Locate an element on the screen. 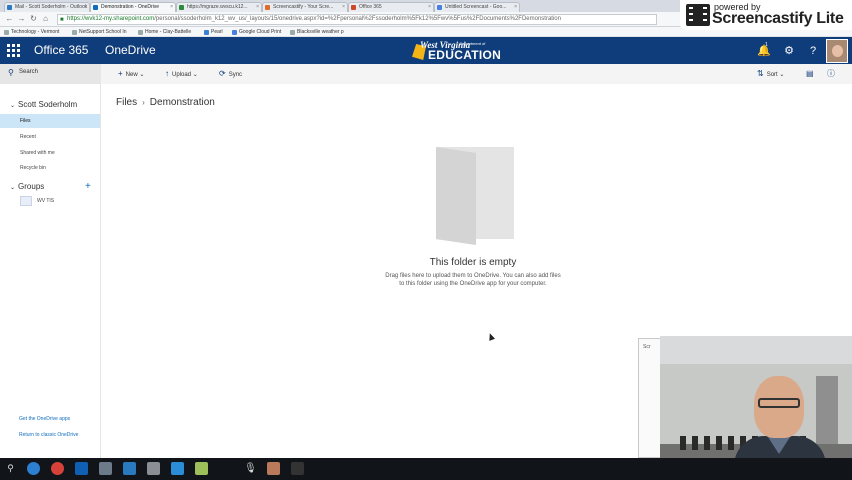  browser-tab-active: Demonstration - OneDrive × is located at coordinates (133, 7).